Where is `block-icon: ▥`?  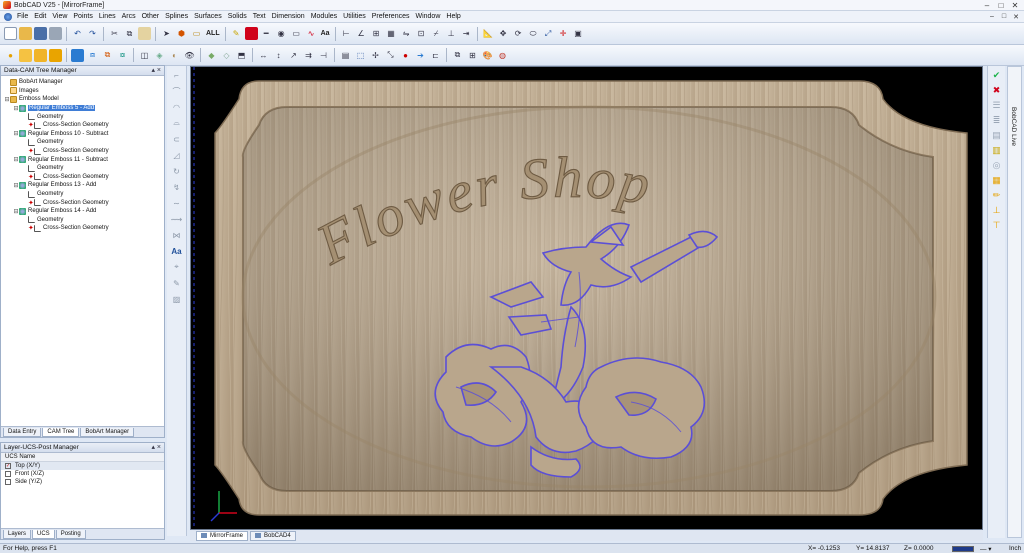
block-icon: ▥ is located at coordinates (997, 150).